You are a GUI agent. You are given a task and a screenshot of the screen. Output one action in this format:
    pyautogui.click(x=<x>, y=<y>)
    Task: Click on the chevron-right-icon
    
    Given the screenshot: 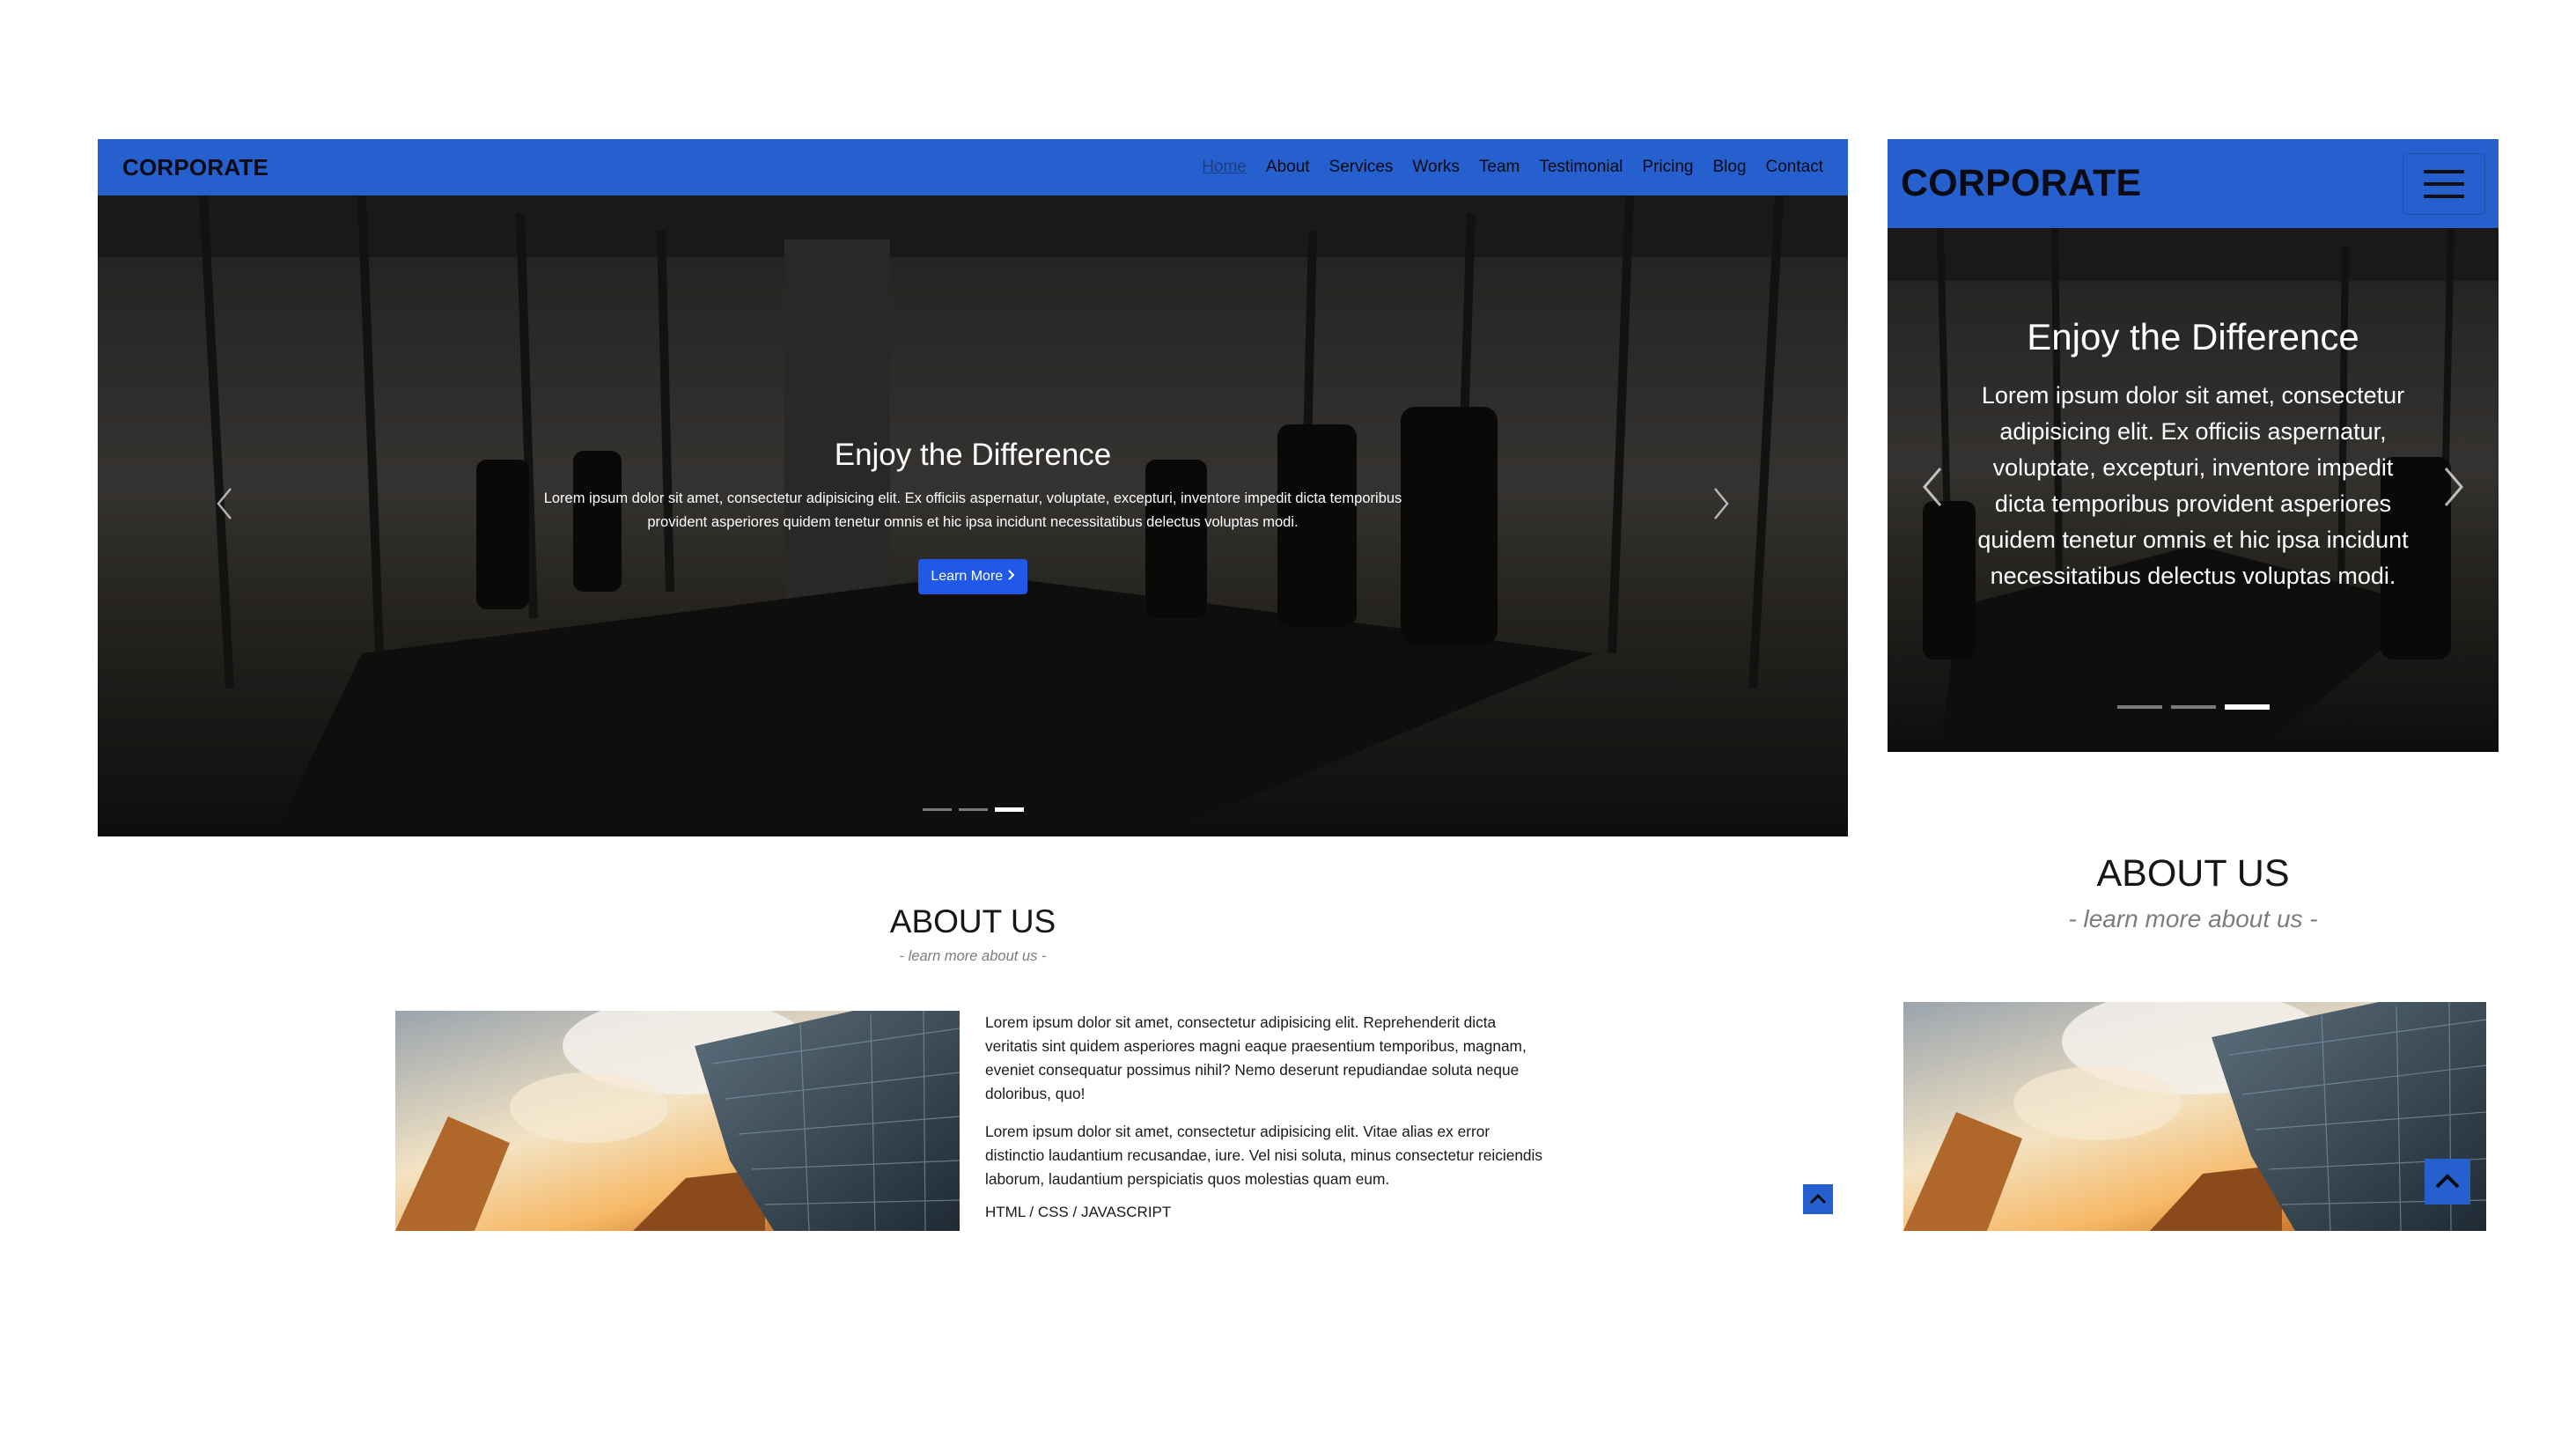 What is the action you would take?
    pyautogui.click(x=1011, y=575)
    